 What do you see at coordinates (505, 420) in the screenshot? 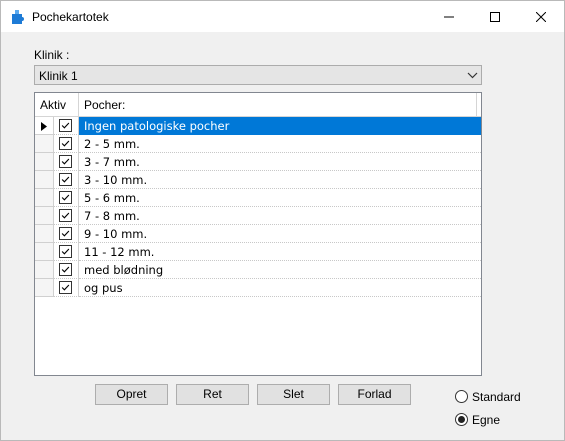
I see `radio-egne: Egne` at bounding box center [505, 420].